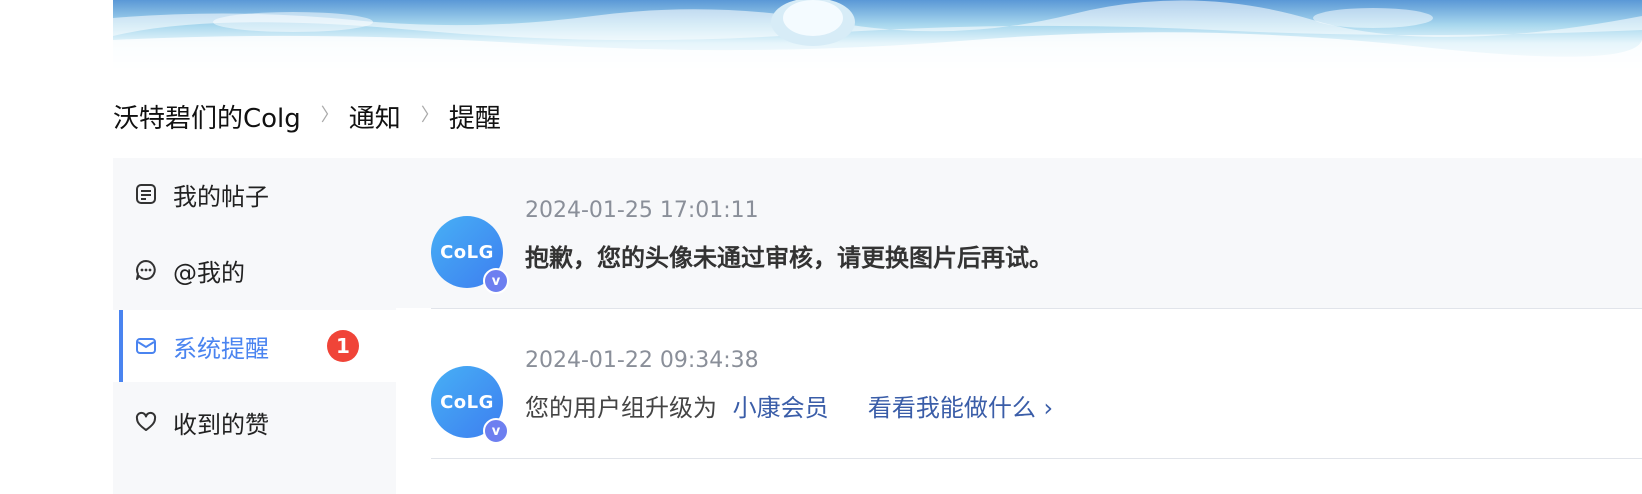  Describe the element at coordinates (642, 360) in the screenshot. I see `notice-time: 2024-01-22 09:34:38` at that location.